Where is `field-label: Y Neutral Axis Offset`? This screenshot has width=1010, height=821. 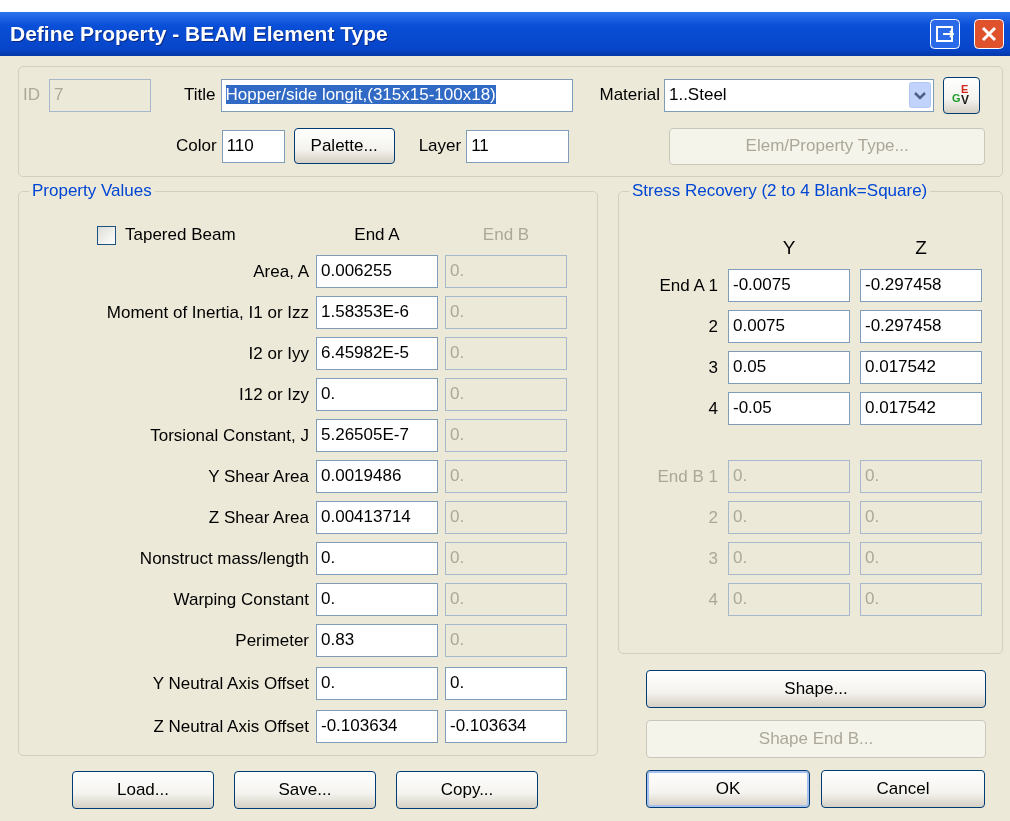
field-label: Y Neutral Axis Offset is located at coordinates (230, 683).